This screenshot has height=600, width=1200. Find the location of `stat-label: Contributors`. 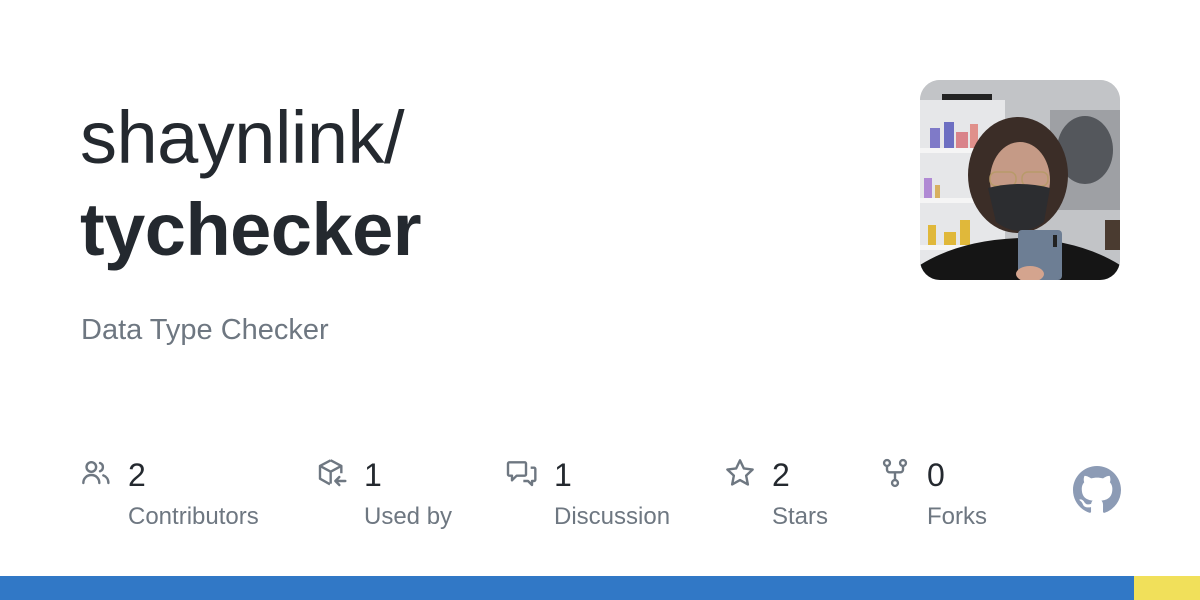

stat-label: Contributors is located at coordinates (193, 516).